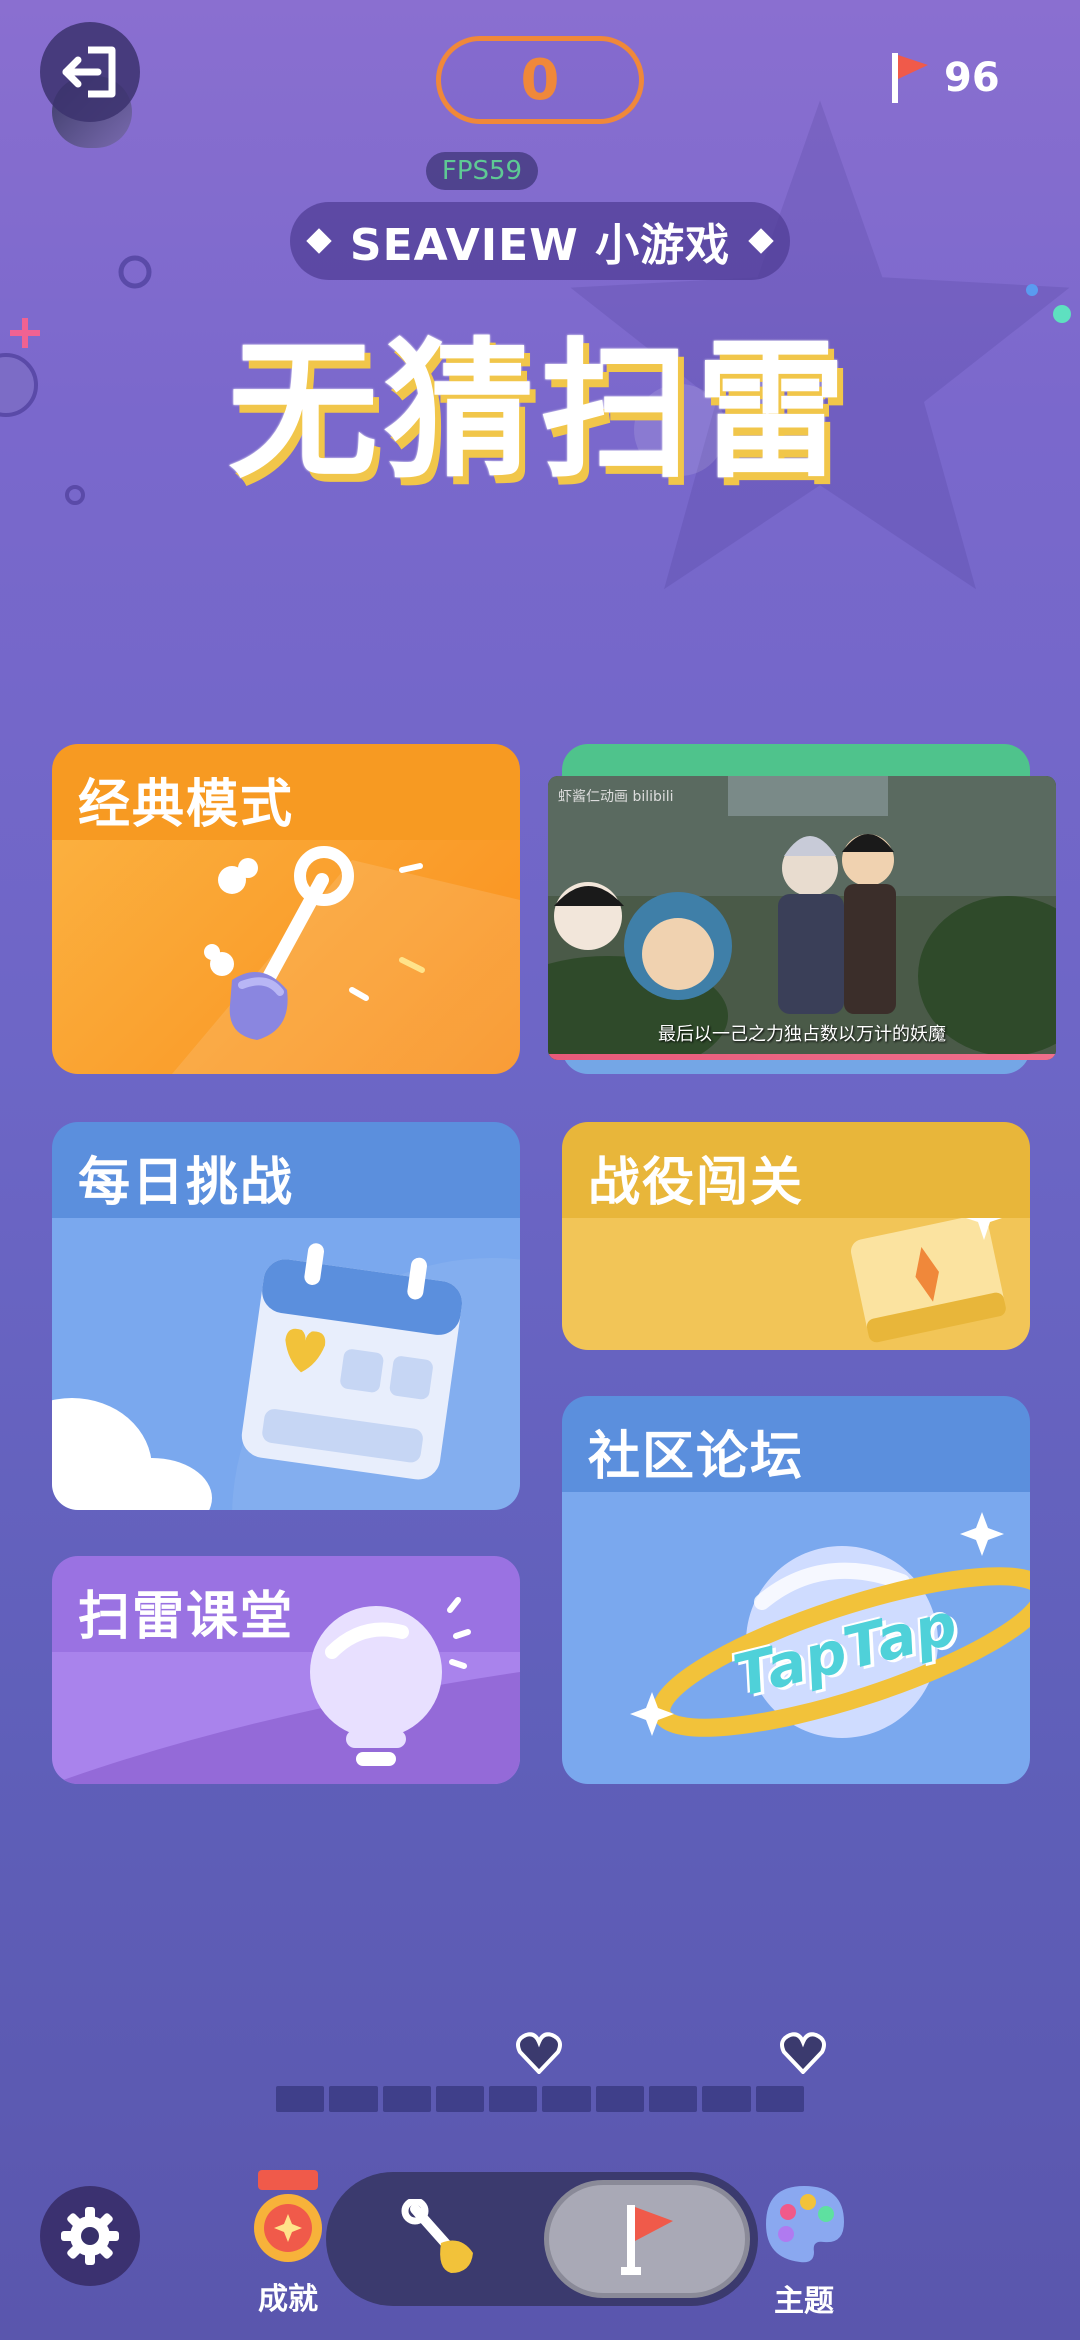 Image resolution: width=1080 pixels, height=2340 pixels. Describe the element at coordinates (288, 2216) in the screenshot. I see `medal-icon` at that location.